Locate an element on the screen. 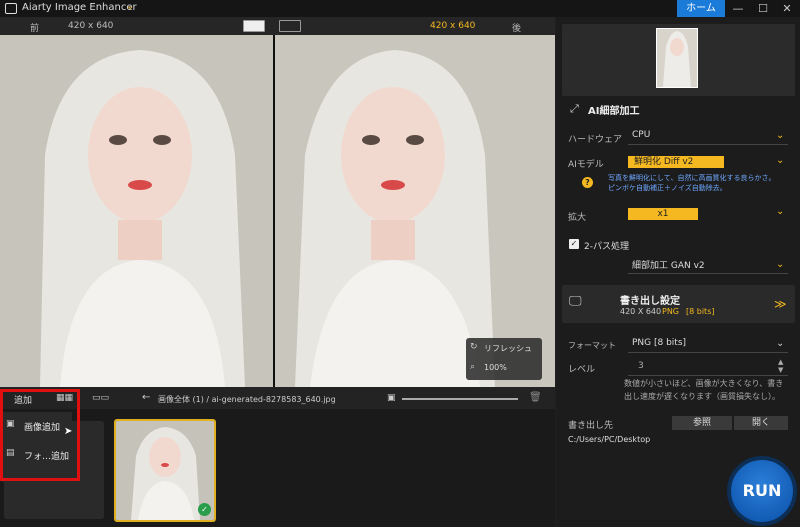 Image resolution: width=800 pixels, height=527 pixels. help-icon: ? is located at coordinates (587, 182).